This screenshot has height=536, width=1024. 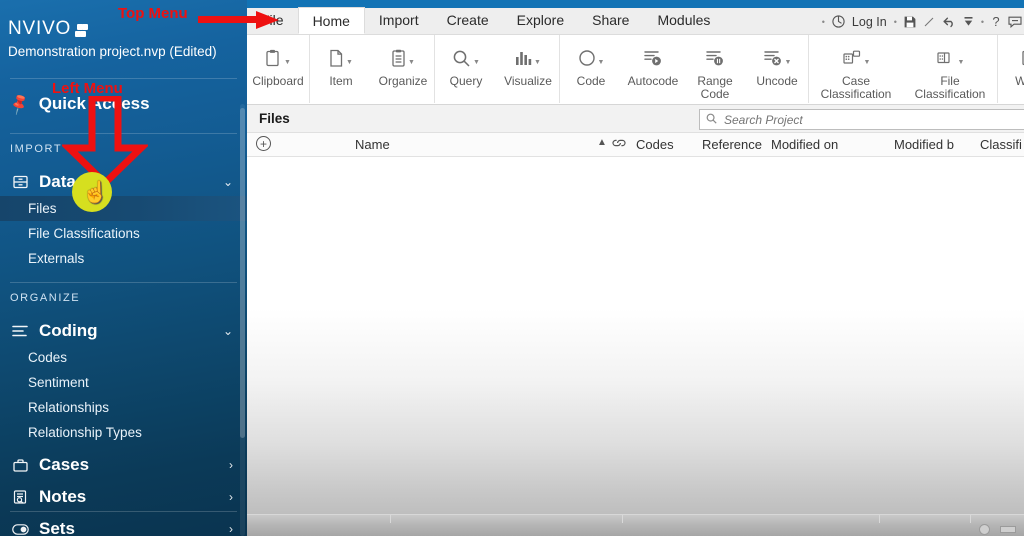 What do you see at coordinates (123, 357) in the screenshot?
I see `sidebar-item-codes: Codes` at bounding box center [123, 357].